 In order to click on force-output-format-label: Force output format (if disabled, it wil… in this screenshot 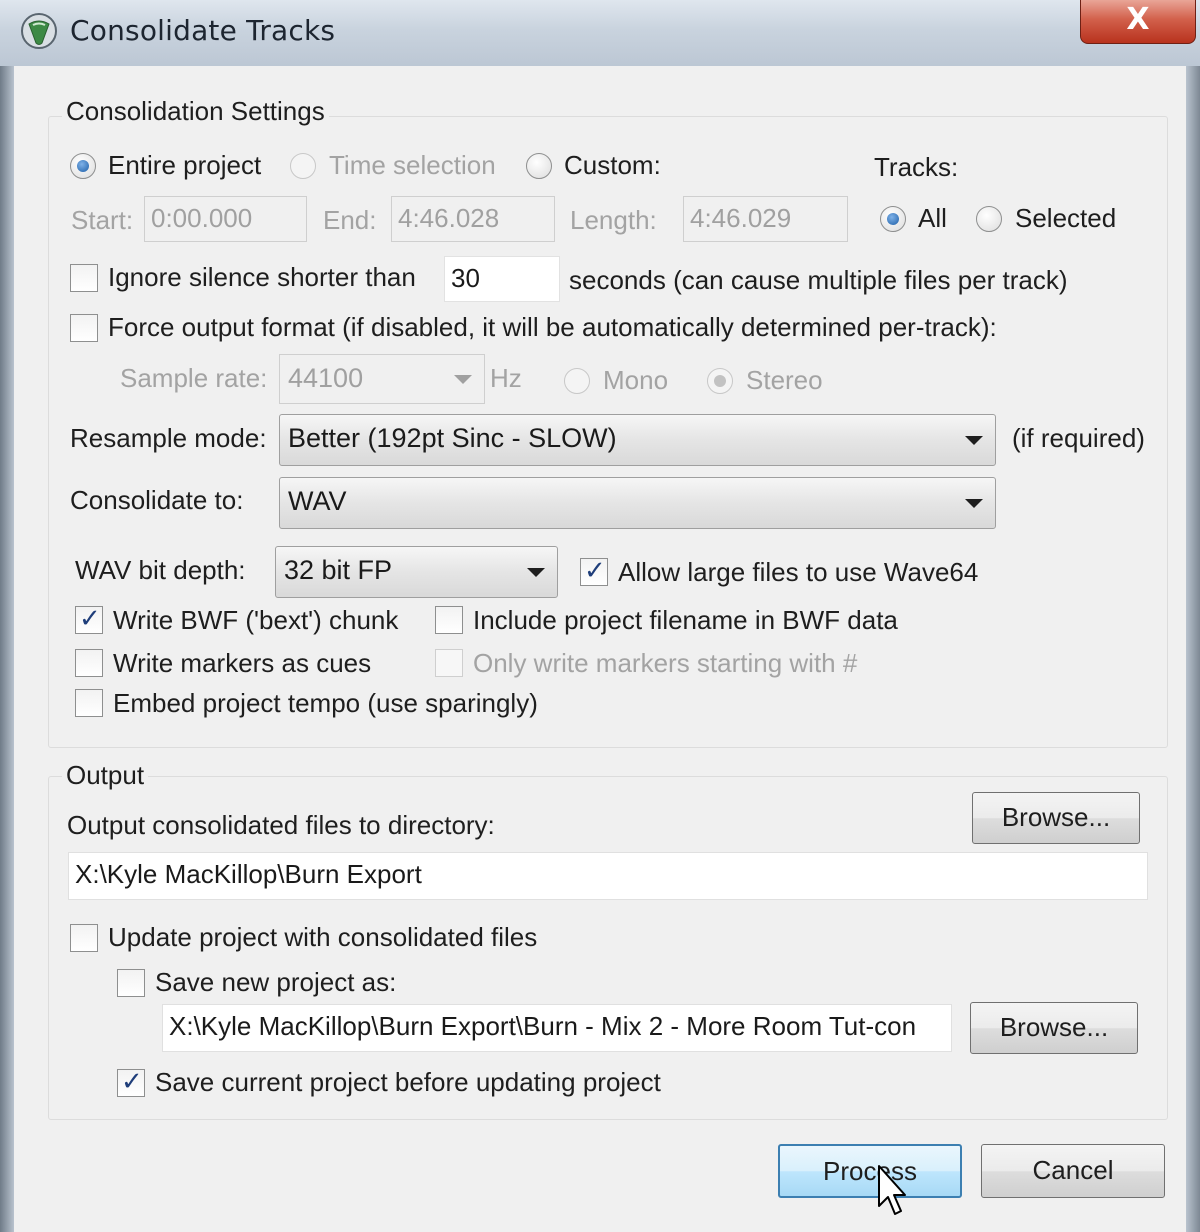, I will do `click(552, 327)`.